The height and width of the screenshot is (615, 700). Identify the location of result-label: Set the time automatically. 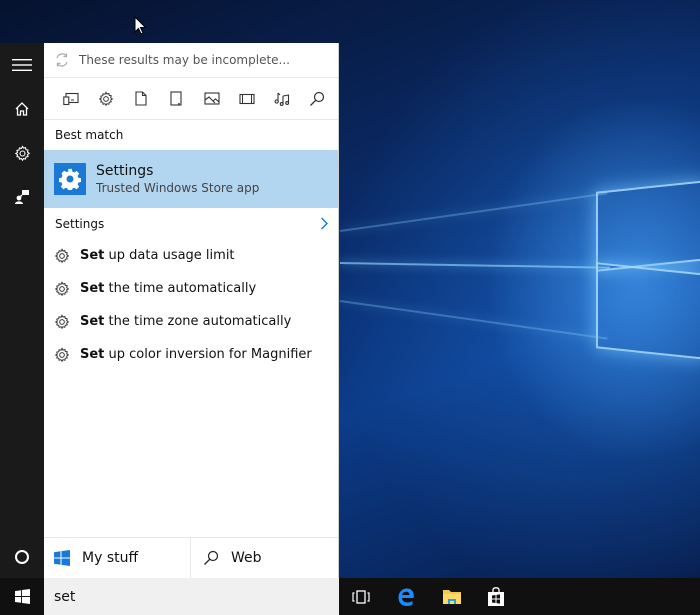
(168, 288).